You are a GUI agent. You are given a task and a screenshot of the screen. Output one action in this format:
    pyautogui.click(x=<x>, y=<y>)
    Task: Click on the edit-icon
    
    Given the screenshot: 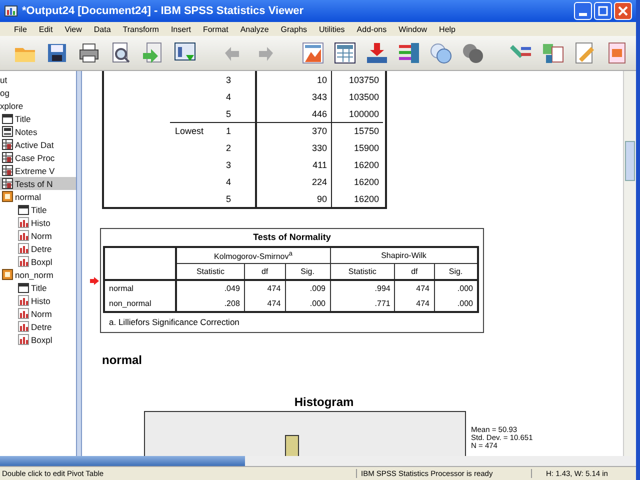 What is the action you would take?
    pyautogui.click(x=585, y=53)
    